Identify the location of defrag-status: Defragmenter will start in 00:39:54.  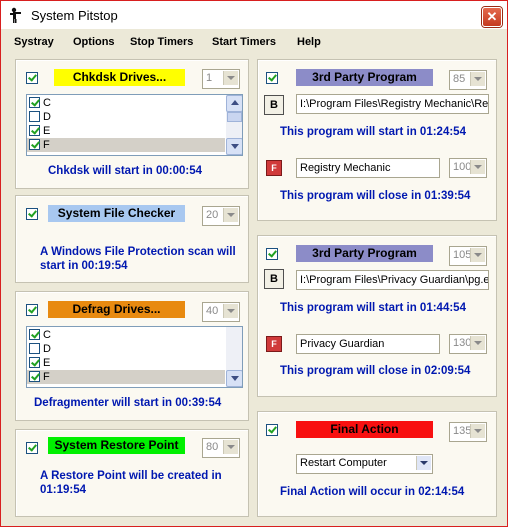
(128, 403).